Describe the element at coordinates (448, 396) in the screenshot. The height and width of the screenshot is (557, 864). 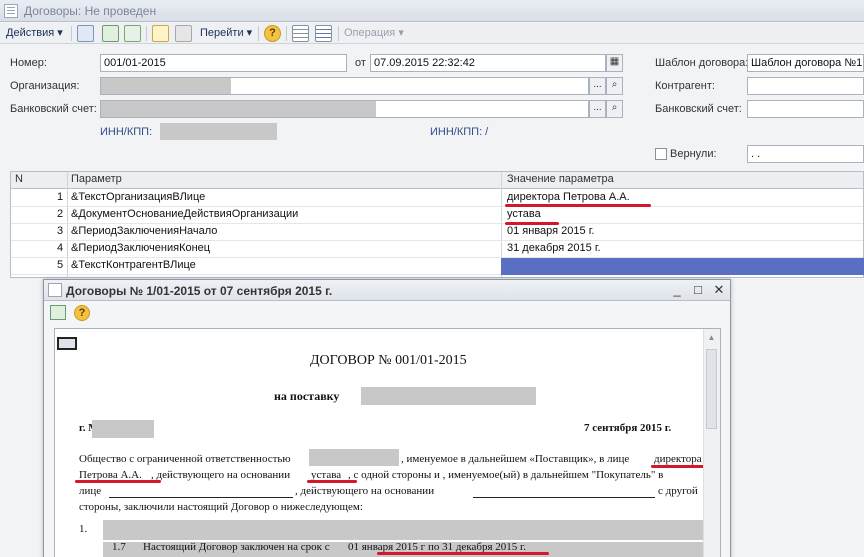
I see `redacted-subject` at that location.